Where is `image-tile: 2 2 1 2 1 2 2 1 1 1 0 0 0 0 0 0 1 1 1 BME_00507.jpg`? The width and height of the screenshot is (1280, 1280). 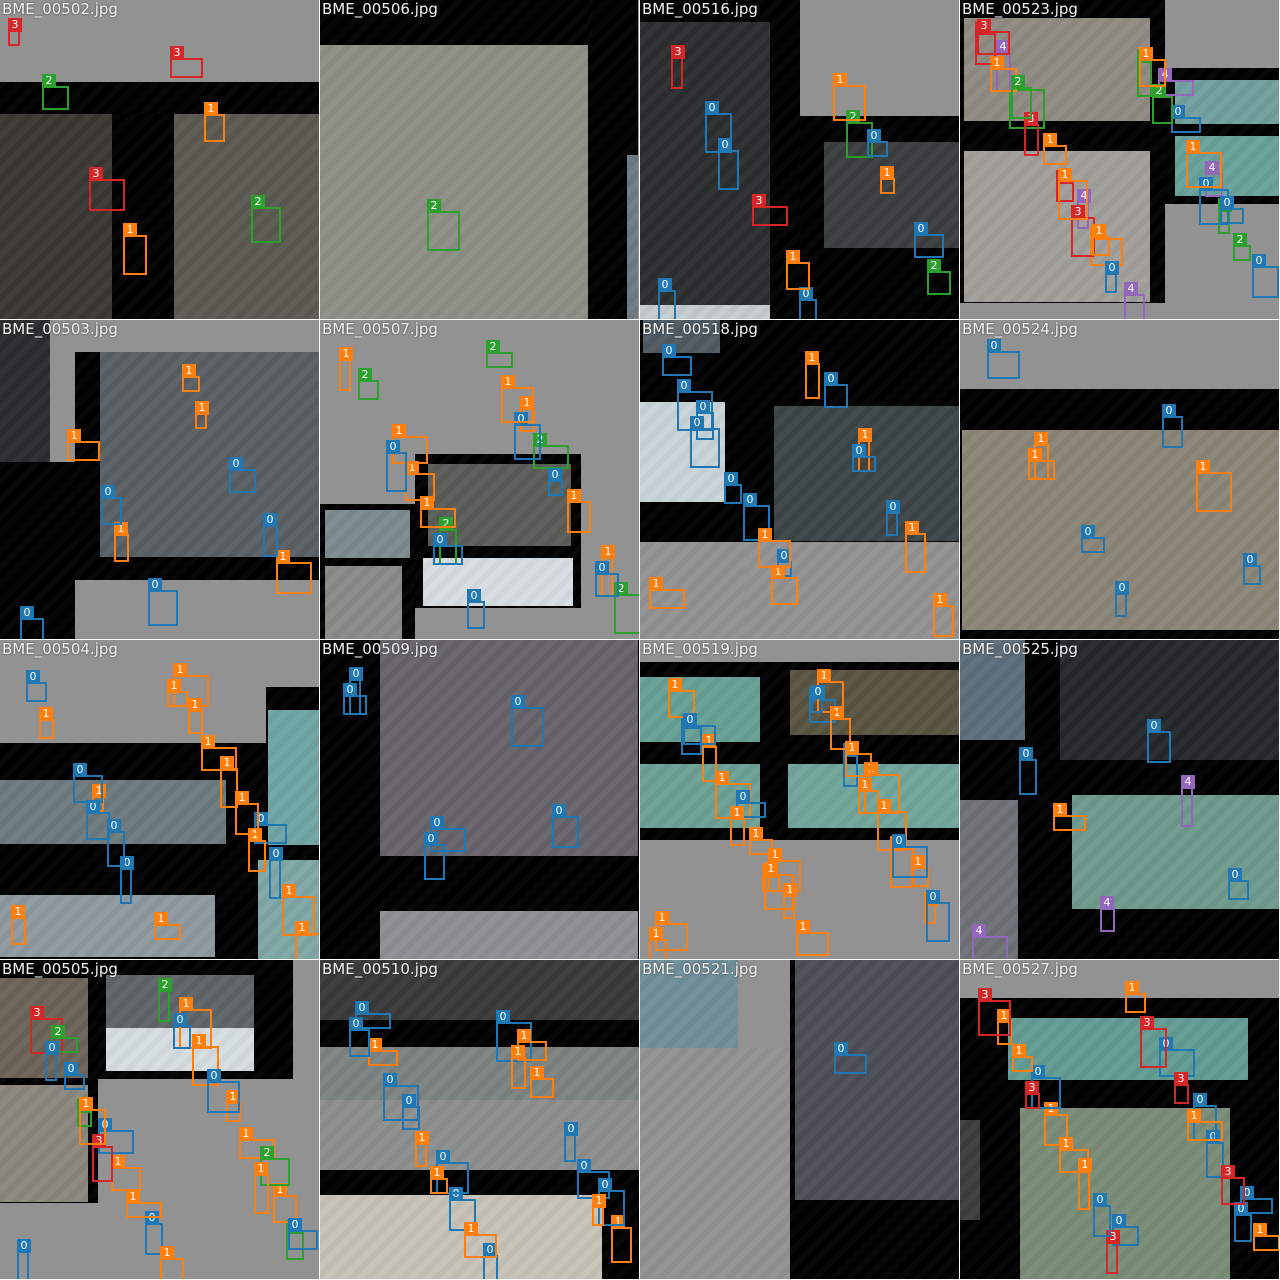 image-tile: 2 2 1 2 1 2 2 1 1 1 0 0 0 0 0 0 1 1 1 BME_00507.jpg is located at coordinates (479, 479).